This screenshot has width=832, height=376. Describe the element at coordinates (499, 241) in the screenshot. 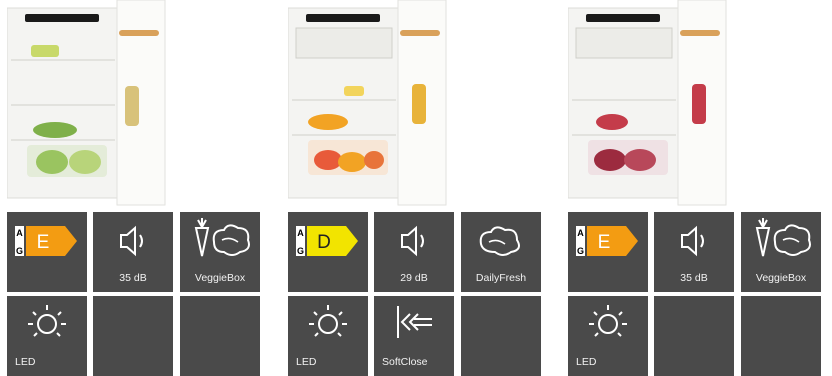

I see `dailyfresh-icon` at that location.